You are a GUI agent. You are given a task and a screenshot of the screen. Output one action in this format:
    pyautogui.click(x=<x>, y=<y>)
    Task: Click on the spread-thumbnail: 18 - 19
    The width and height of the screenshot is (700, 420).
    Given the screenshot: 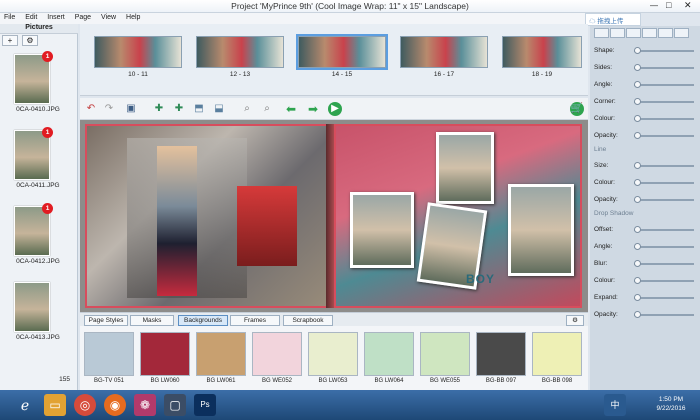 What is the action you would take?
    pyautogui.click(x=542, y=62)
    